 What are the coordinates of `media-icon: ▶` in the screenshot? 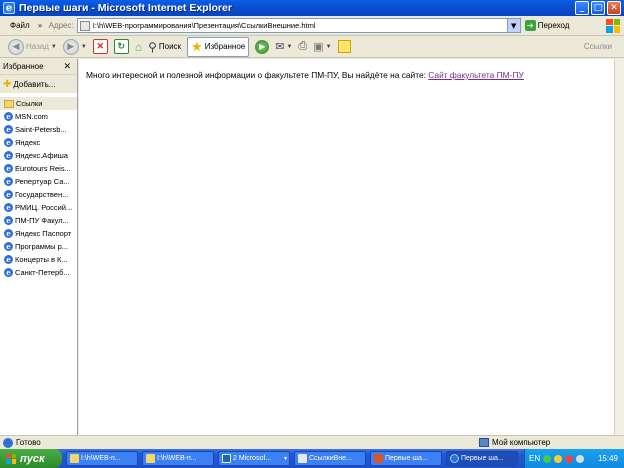 It's located at (262, 46).